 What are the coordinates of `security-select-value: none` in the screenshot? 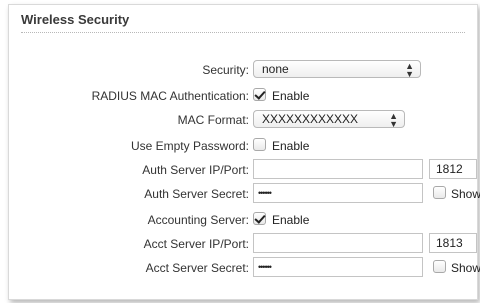 It's located at (275, 69).